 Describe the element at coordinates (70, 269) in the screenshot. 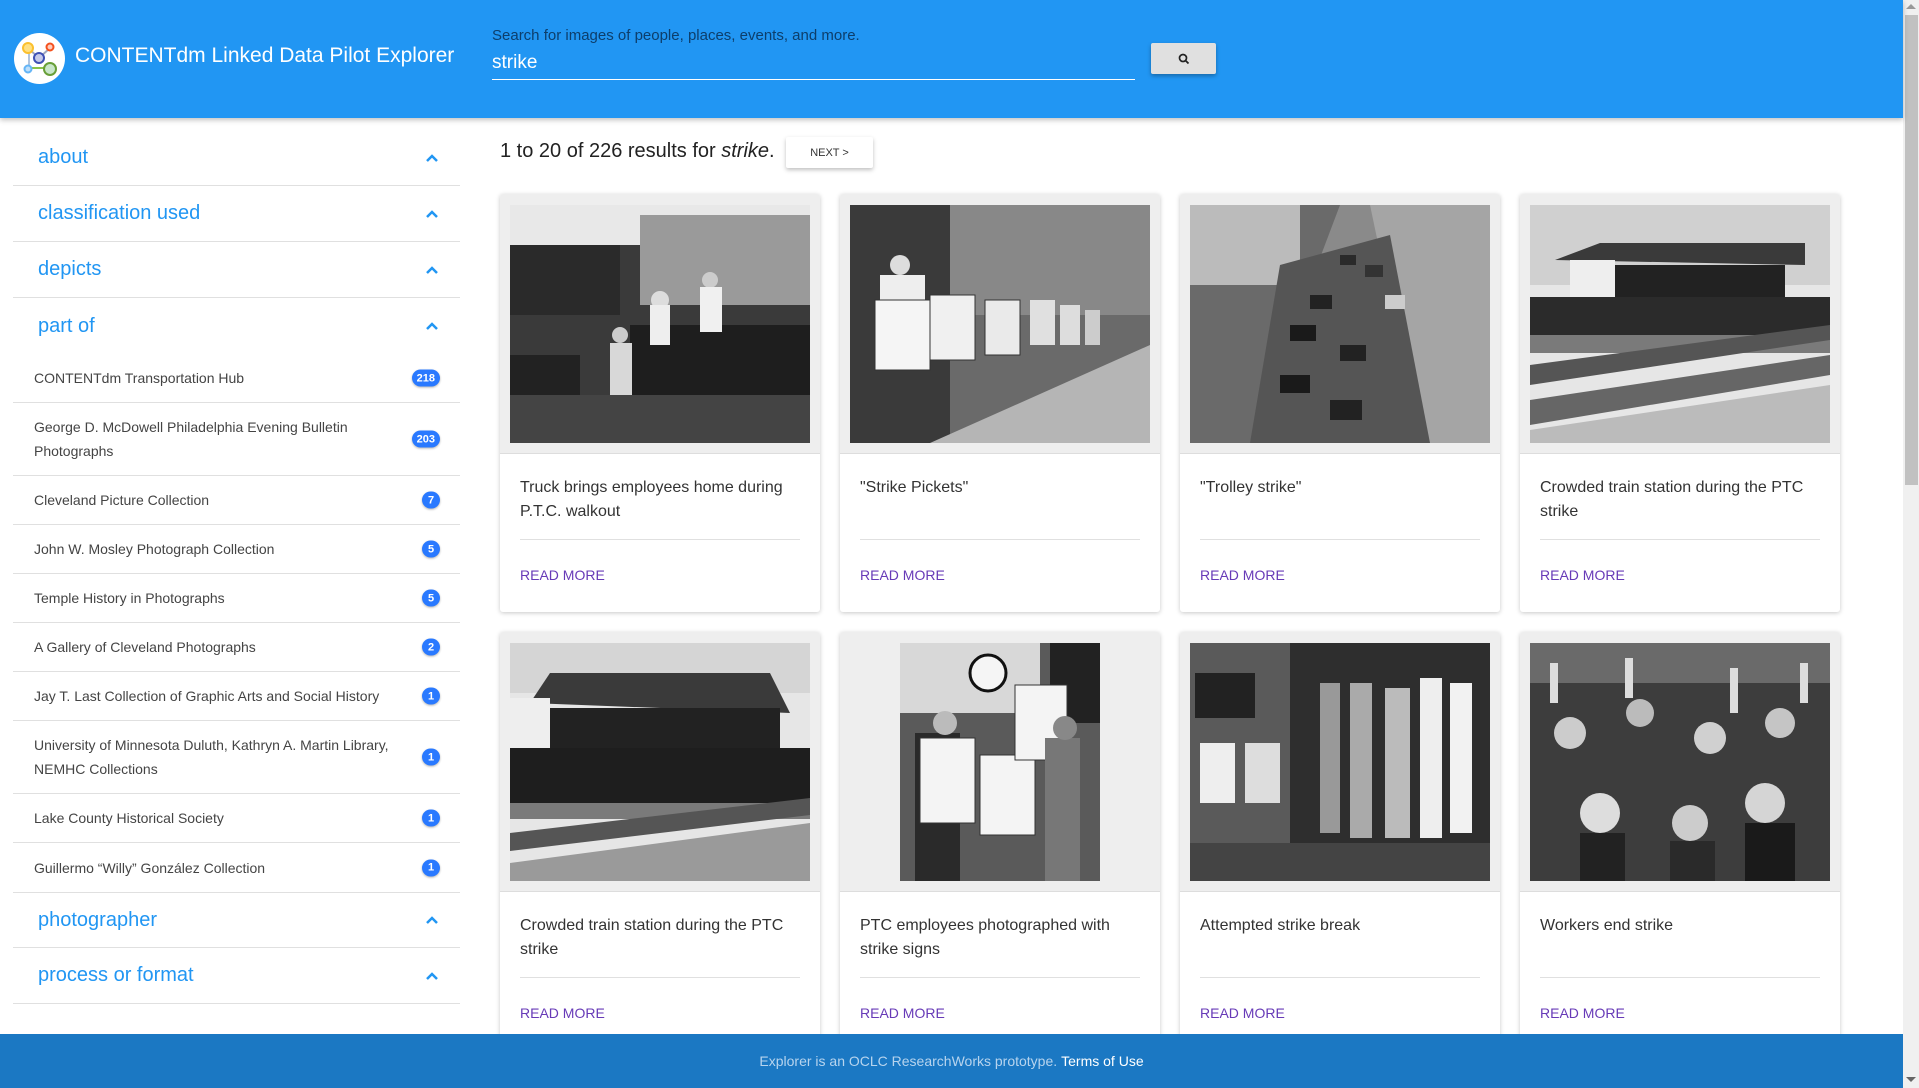

I see `accordion-title: depicts` at that location.